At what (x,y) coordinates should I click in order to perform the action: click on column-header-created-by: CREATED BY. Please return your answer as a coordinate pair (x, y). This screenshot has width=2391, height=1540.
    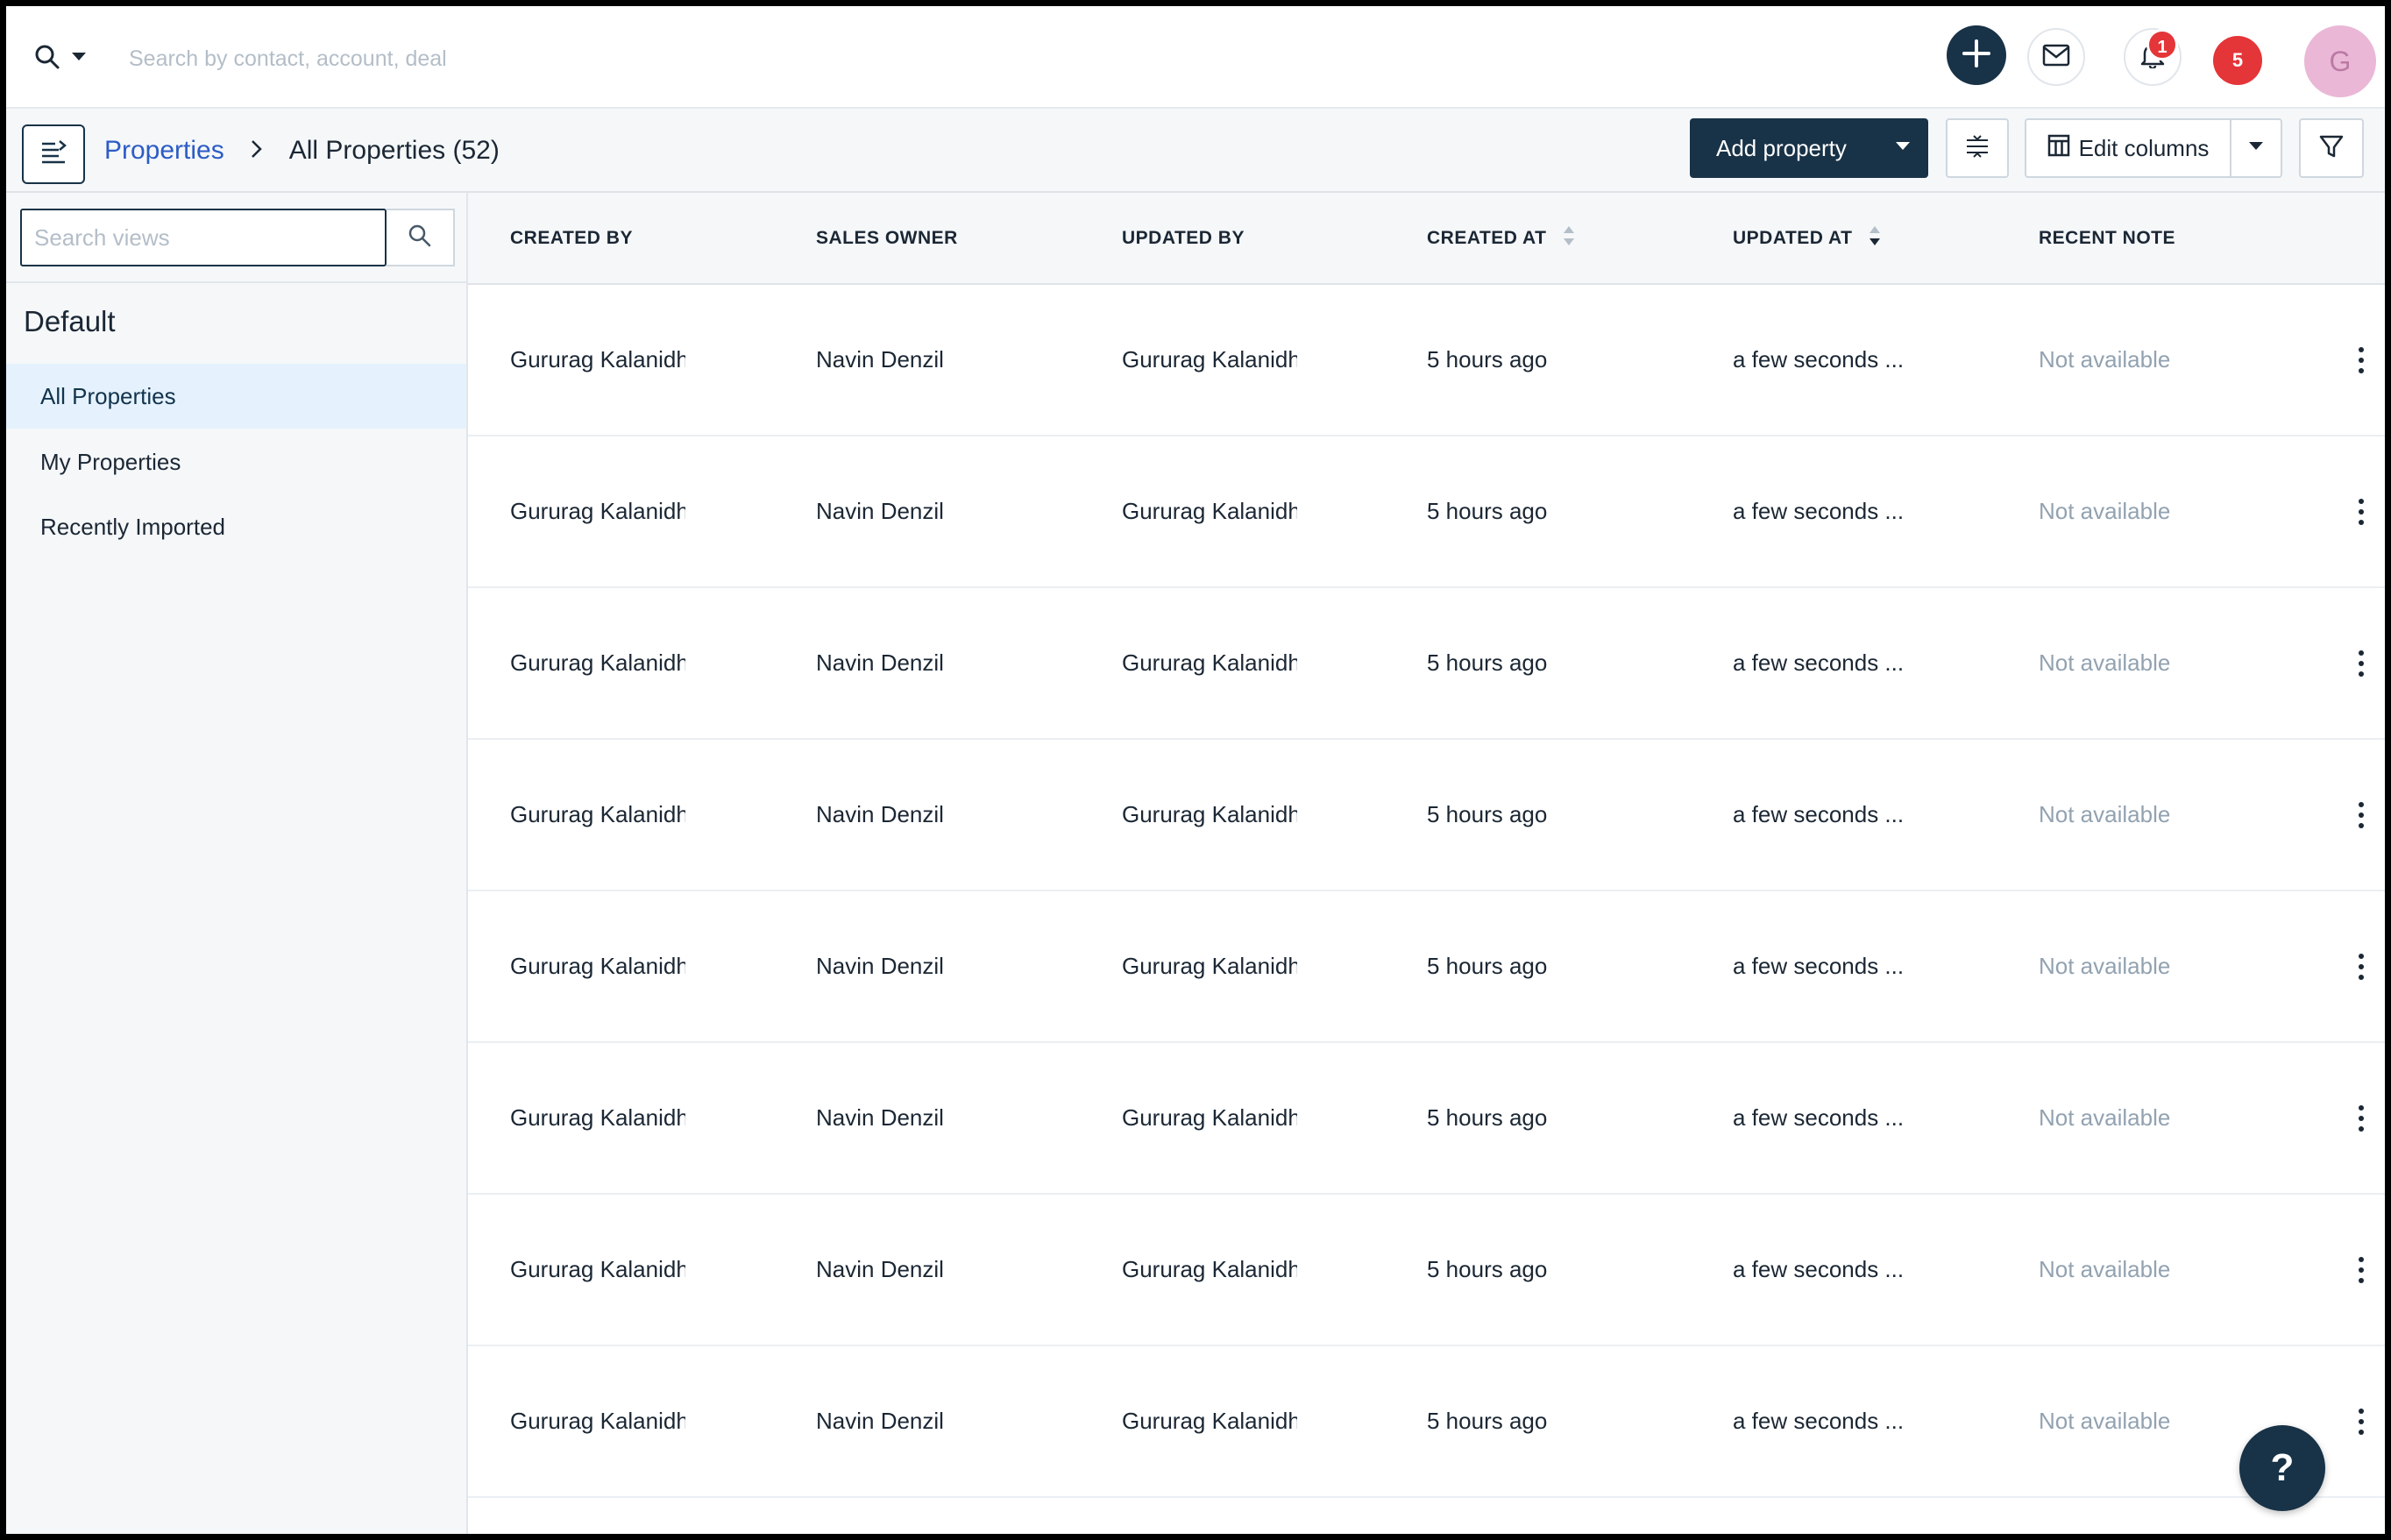
    Looking at the image, I should click on (571, 238).